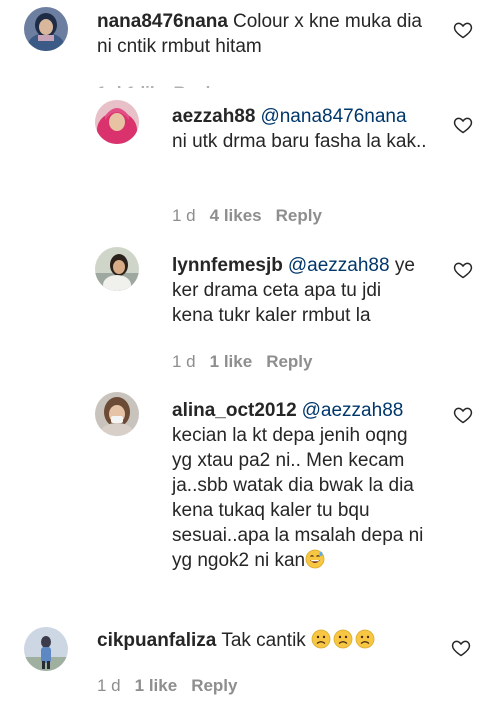 This screenshot has width=486, height=706. What do you see at coordinates (213, 116) in the screenshot?
I see `username: aezzah88` at bounding box center [213, 116].